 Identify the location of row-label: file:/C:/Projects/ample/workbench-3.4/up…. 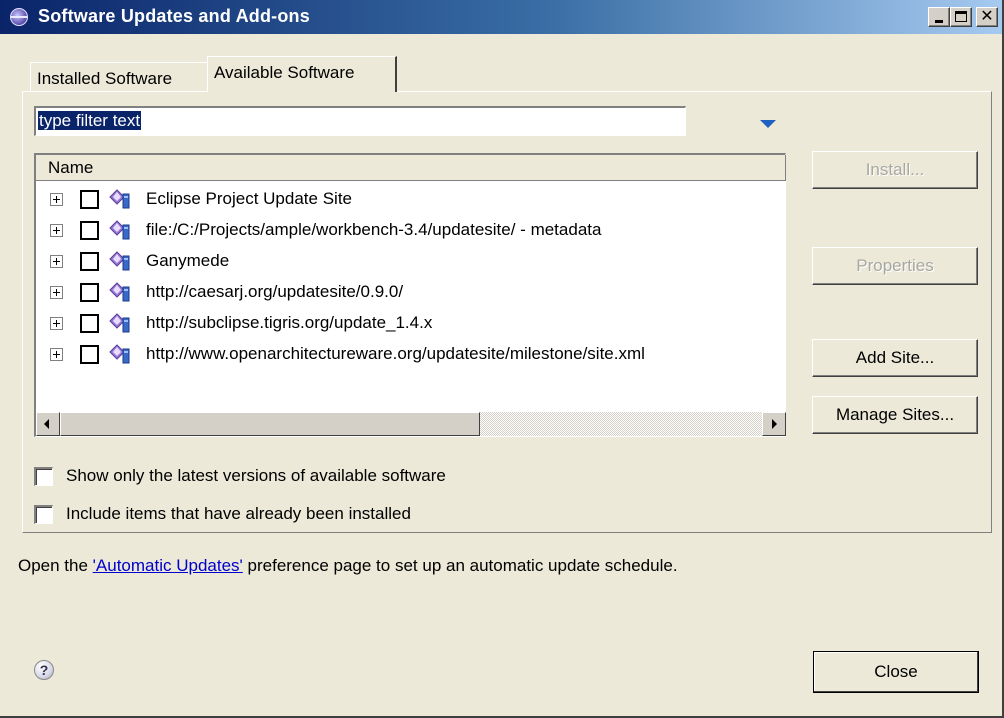
(374, 229).